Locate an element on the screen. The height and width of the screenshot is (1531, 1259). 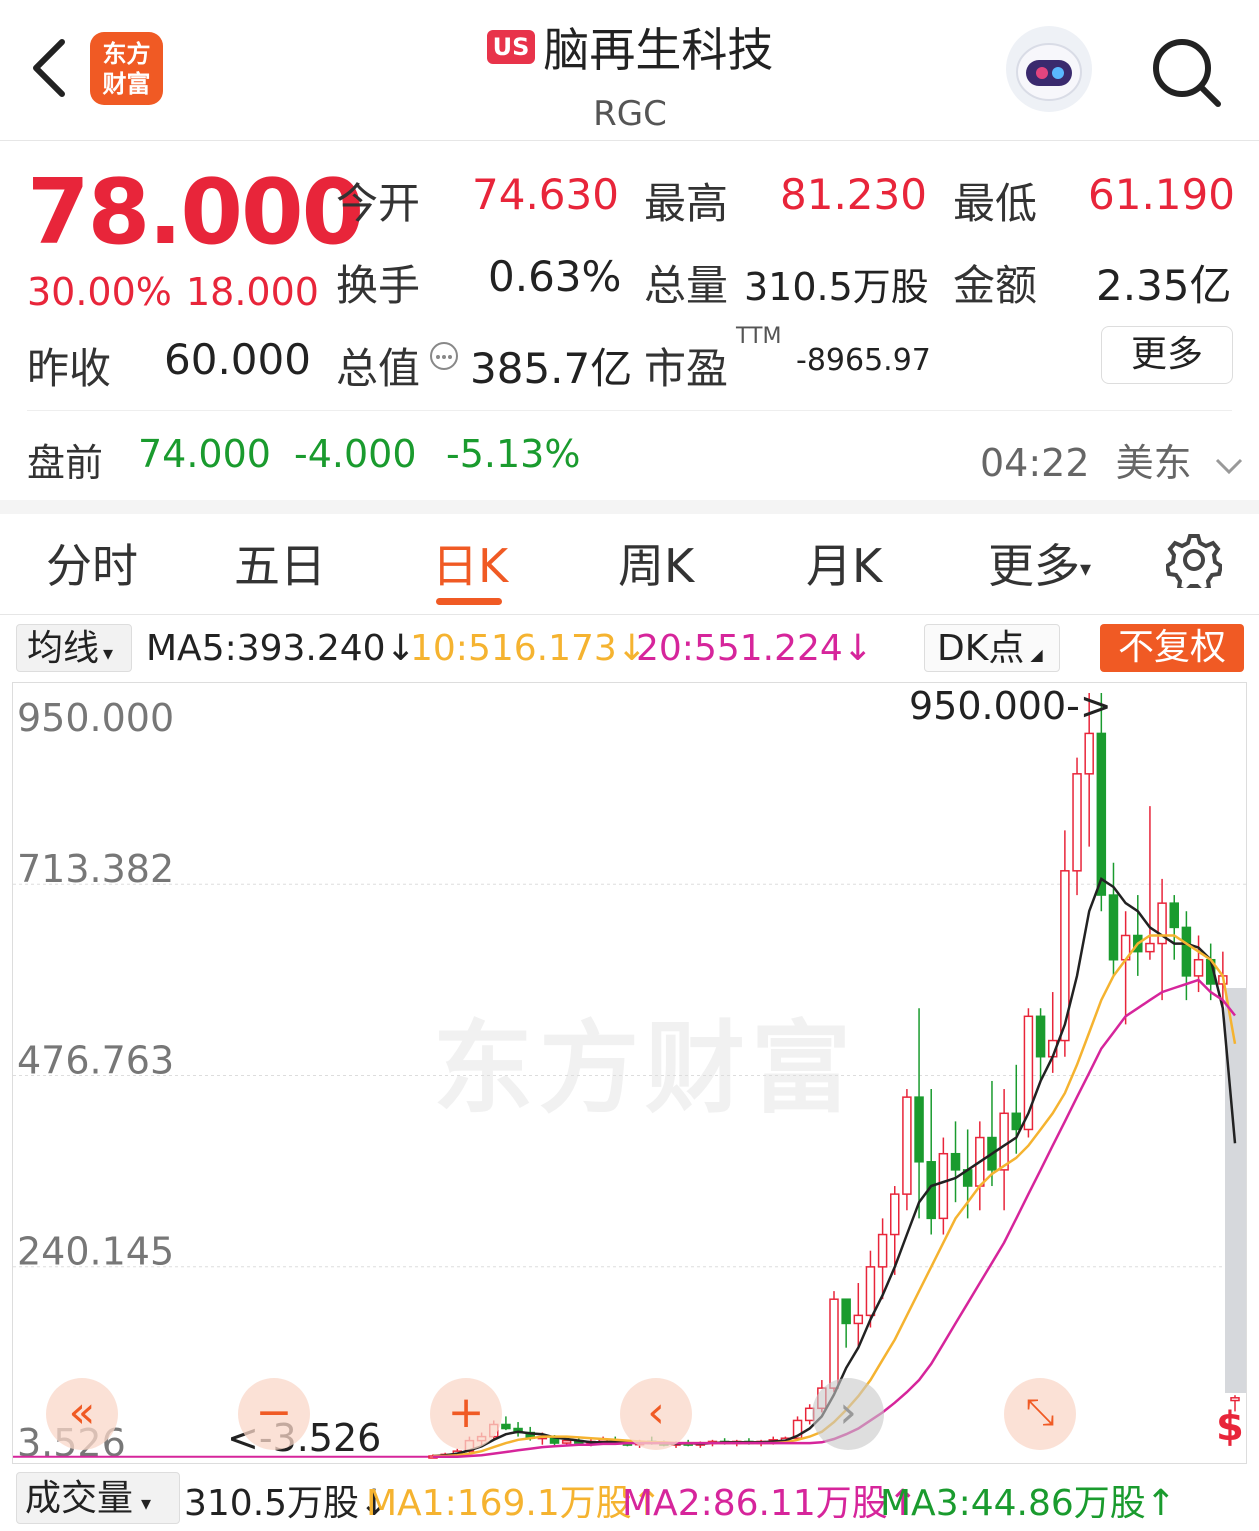
y-tick-label: 950.000 is located at coordinates (95, 718).